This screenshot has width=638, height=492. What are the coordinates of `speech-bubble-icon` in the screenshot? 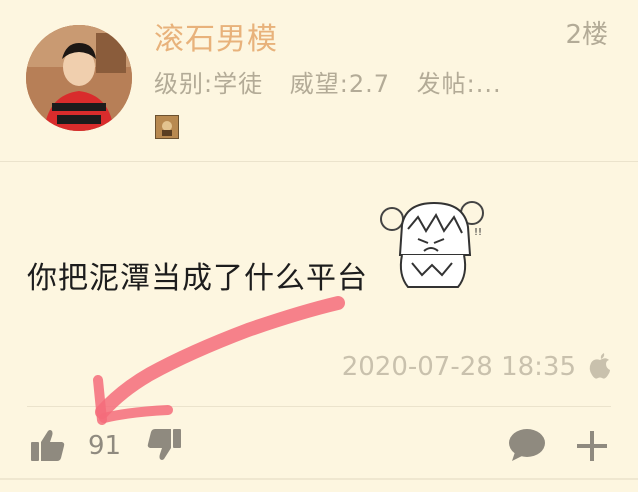 It's located at (527, 445).